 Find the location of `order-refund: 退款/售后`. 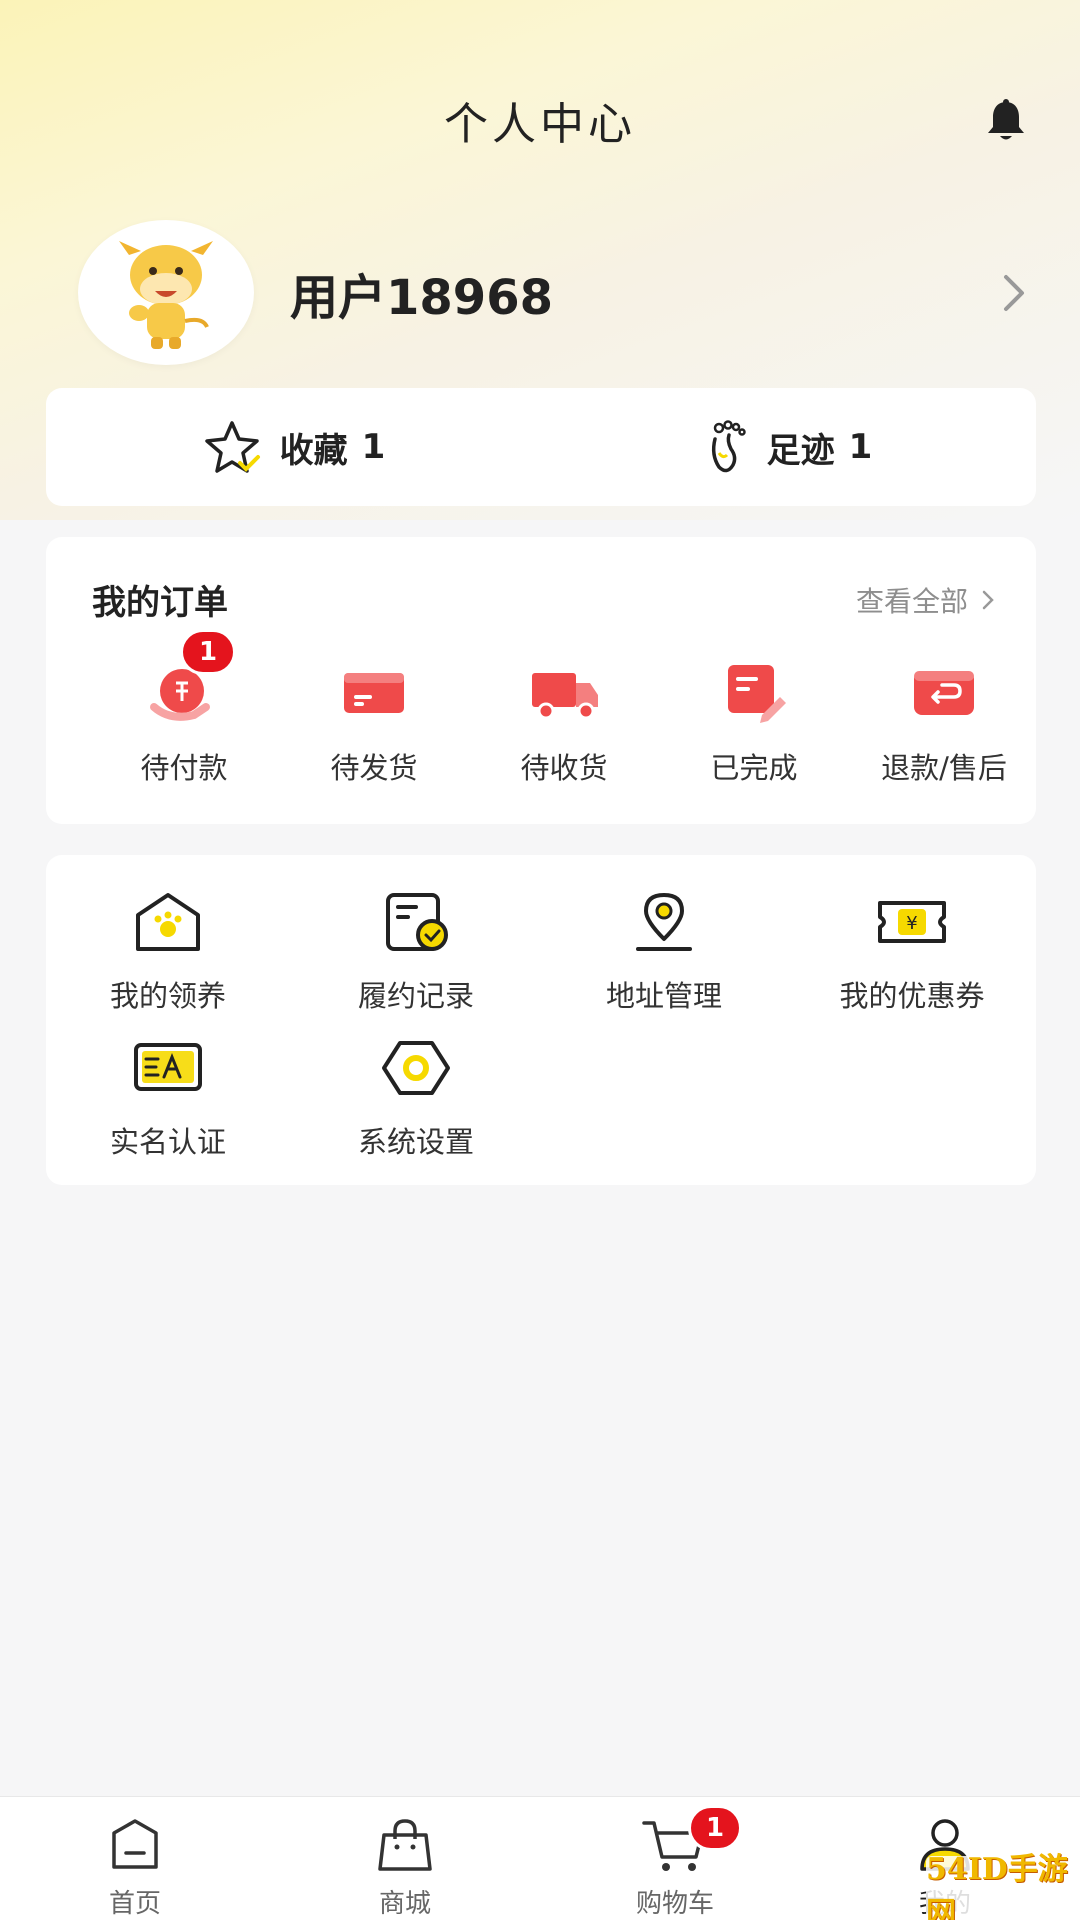

order-refund: 退款/售后 is located at coordinates (944, 722).